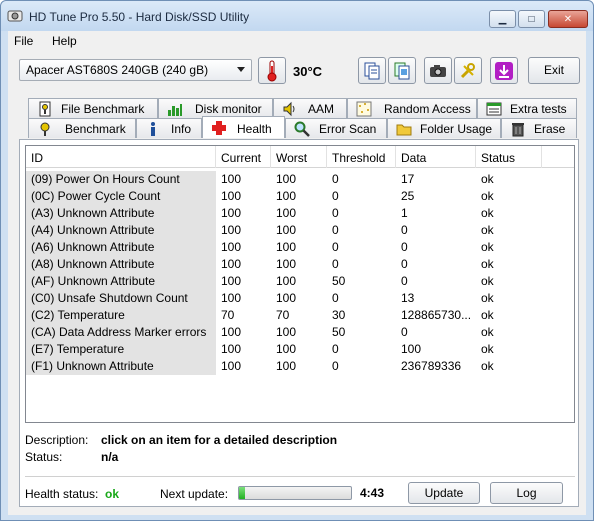  What do you see at coordinates (408, 196) in the screenshot?
I see `cell-data: 25` at bounding box center [408, 196].